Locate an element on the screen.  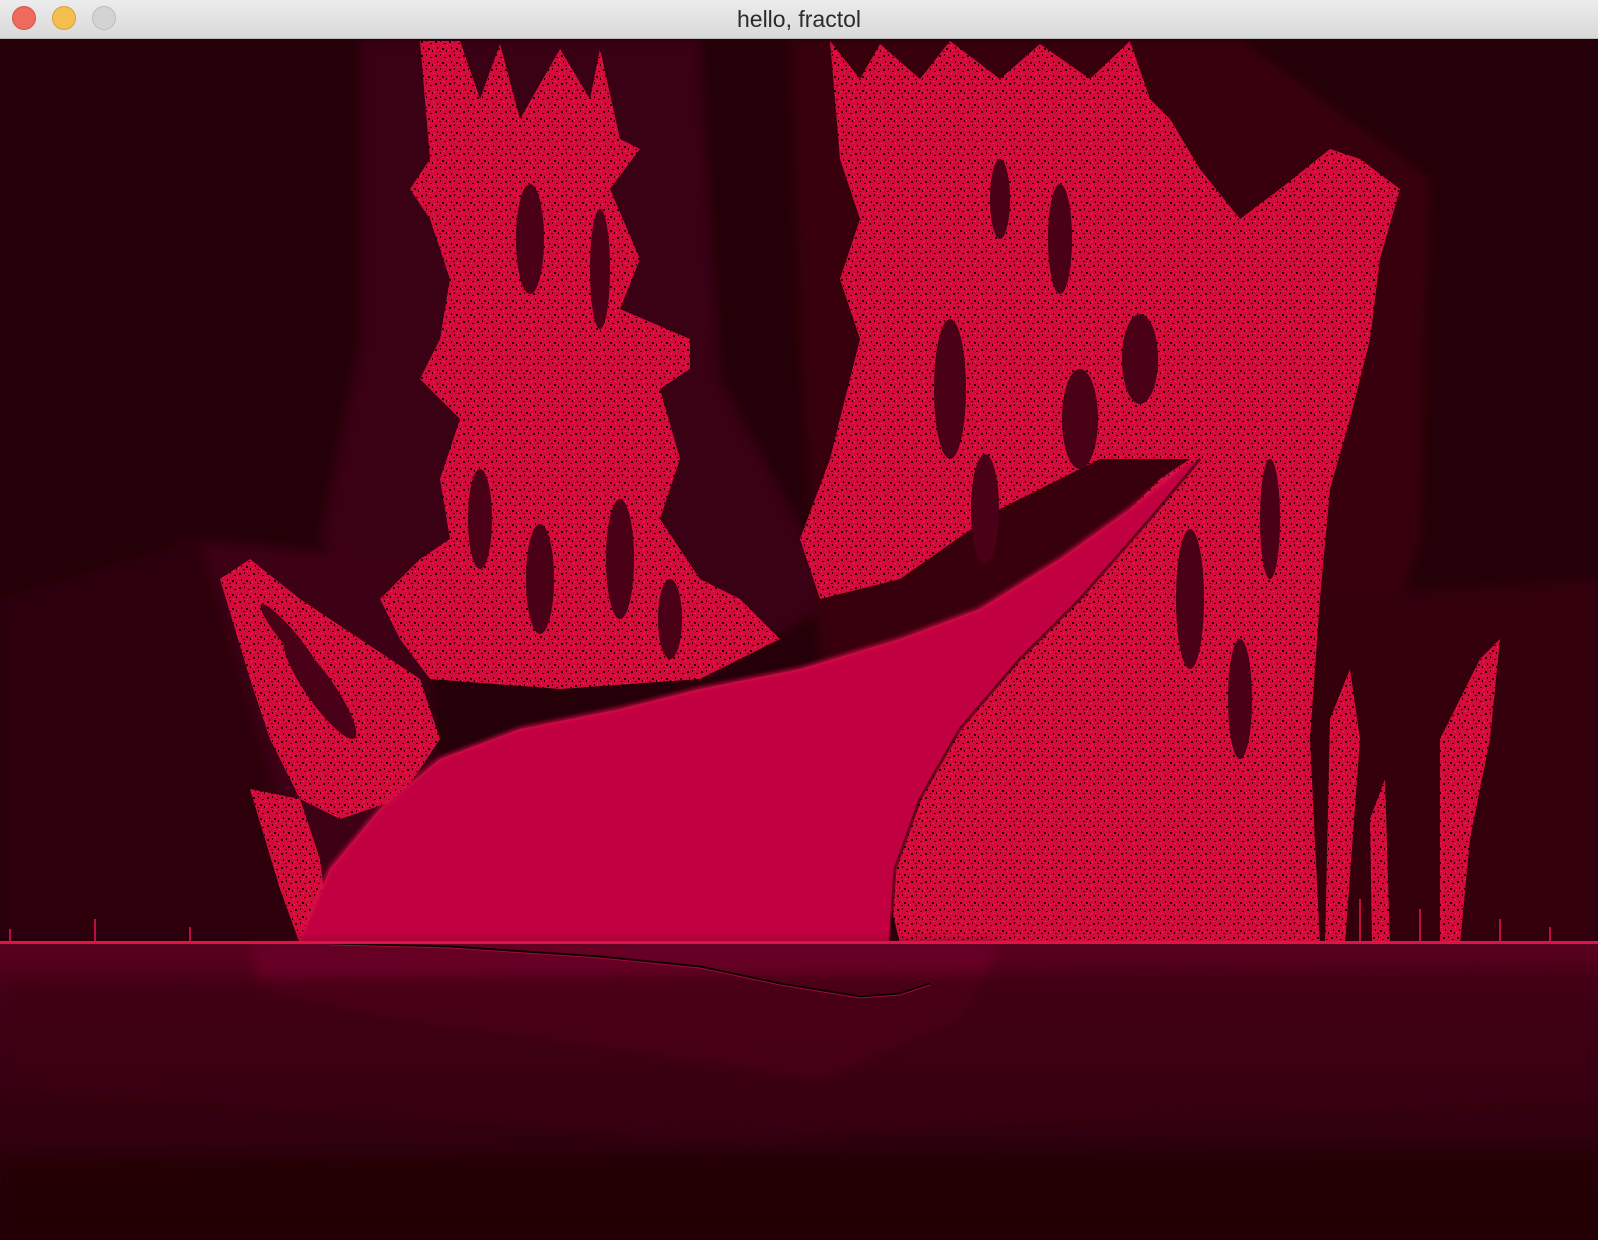
close-button is located at coordinates (24, 18).